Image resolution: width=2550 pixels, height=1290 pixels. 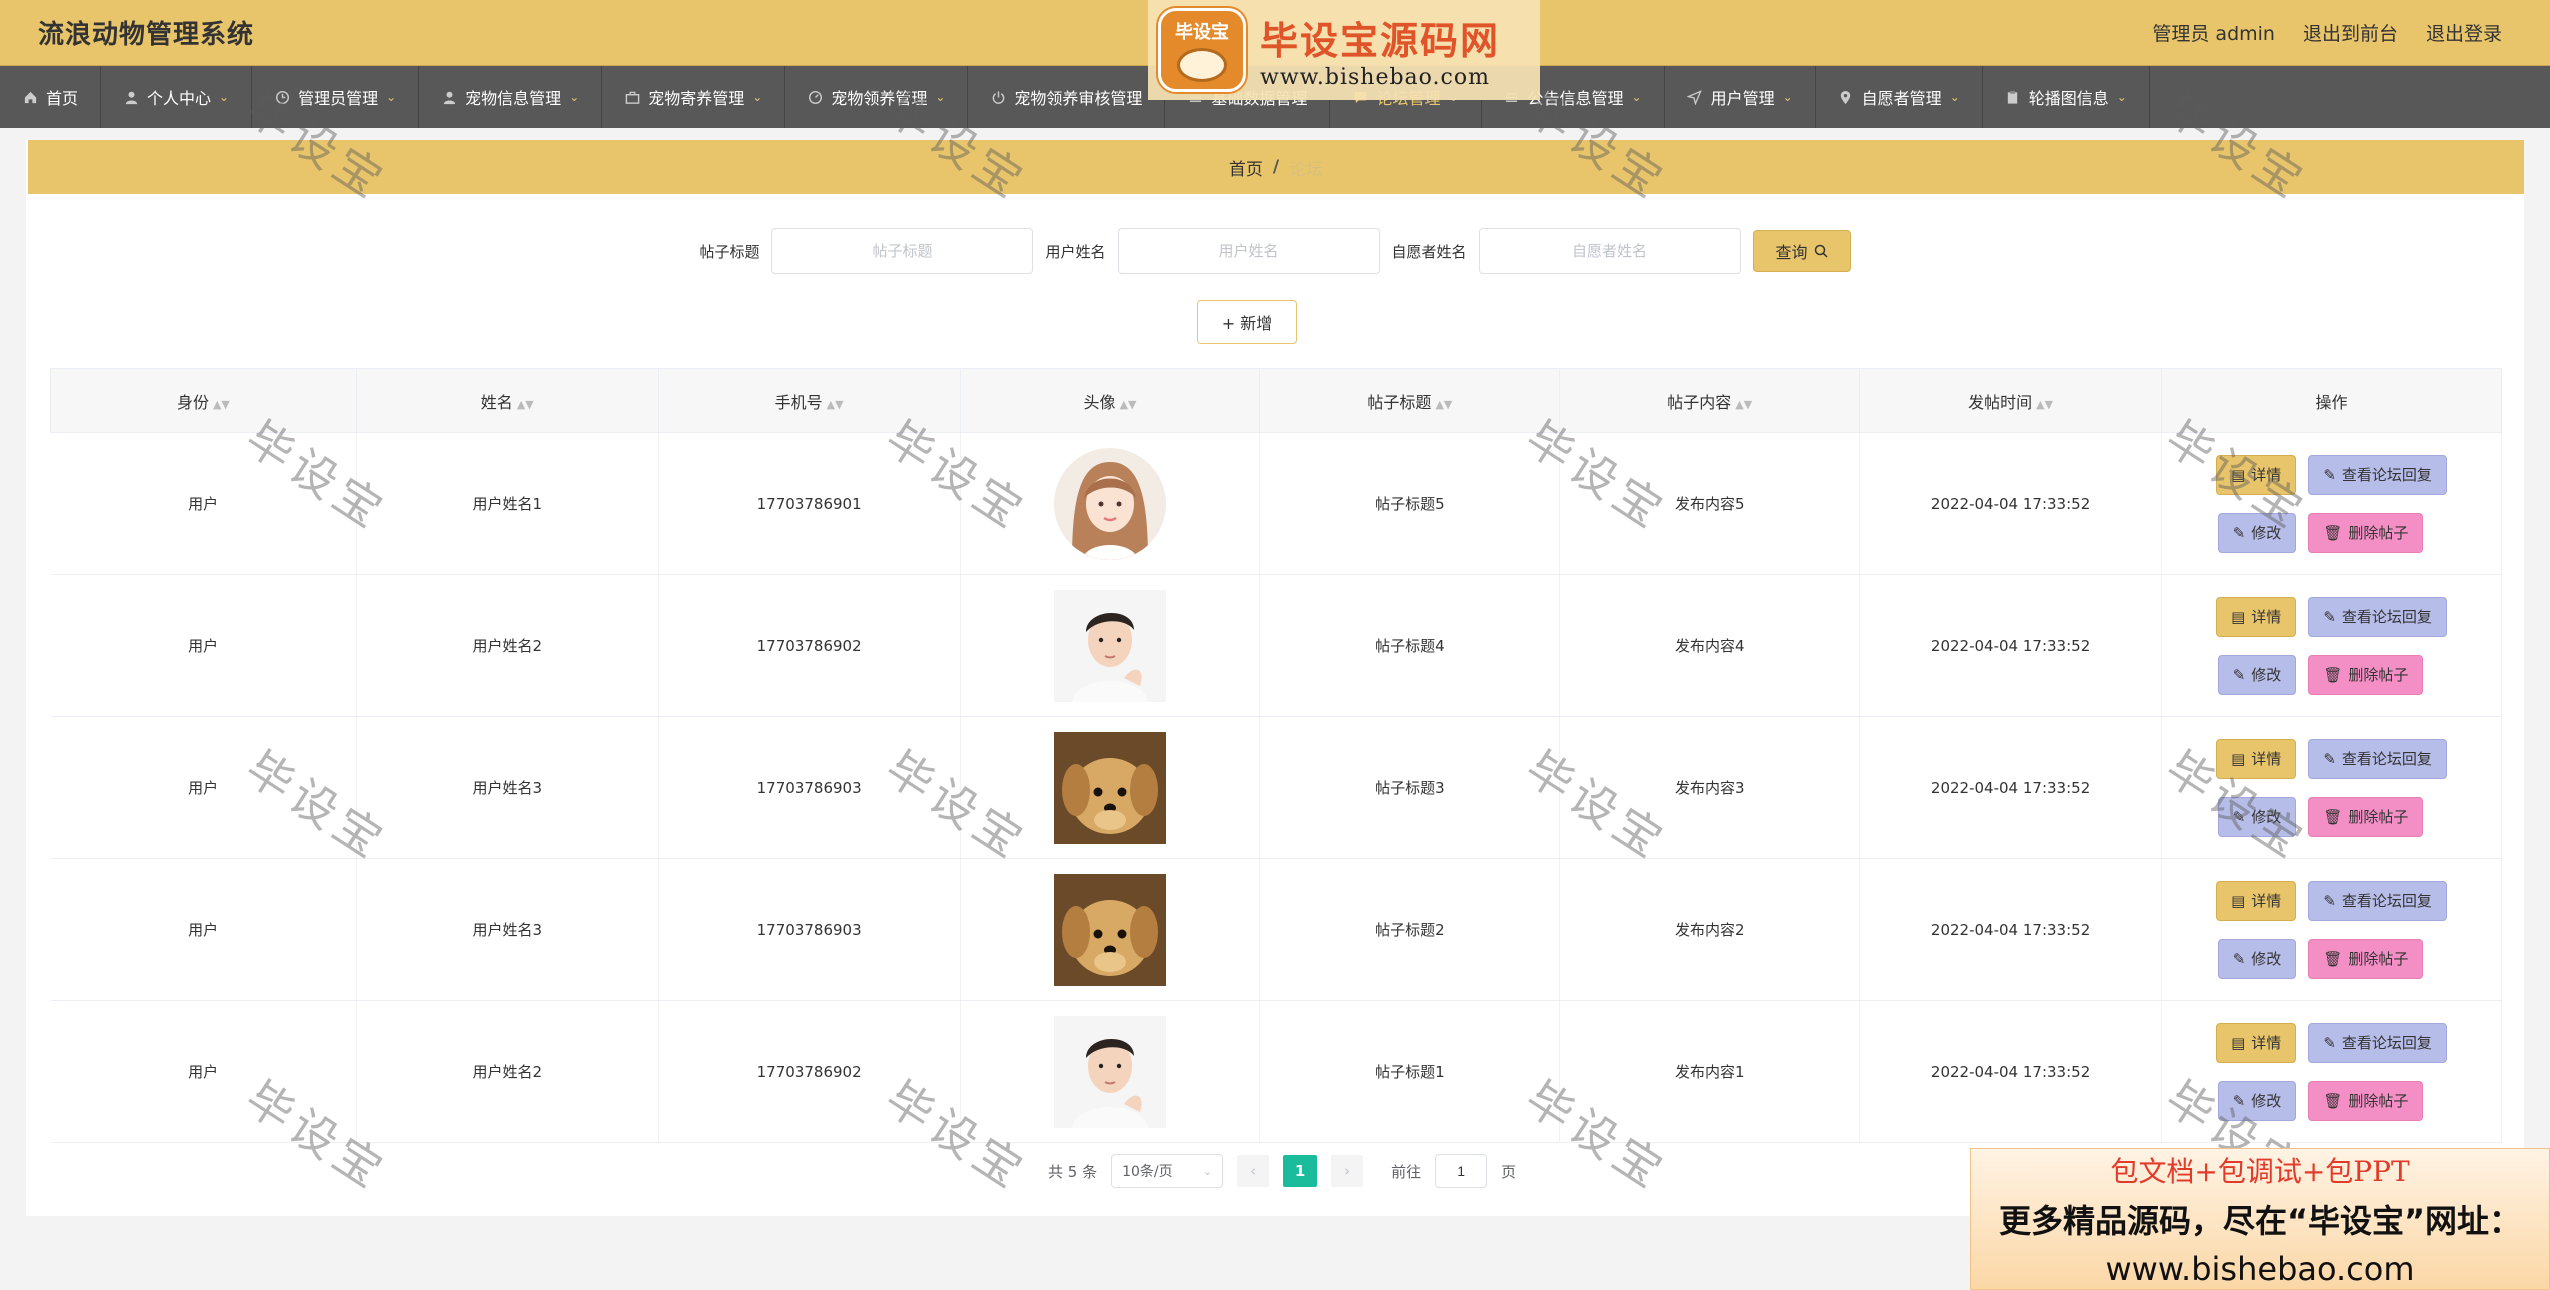 What do you see at coordinates (2066, 97) in the screenshot?
I see `nav-item-12: 轮播图信息 ⌄` at bounding box center [2066, 97].